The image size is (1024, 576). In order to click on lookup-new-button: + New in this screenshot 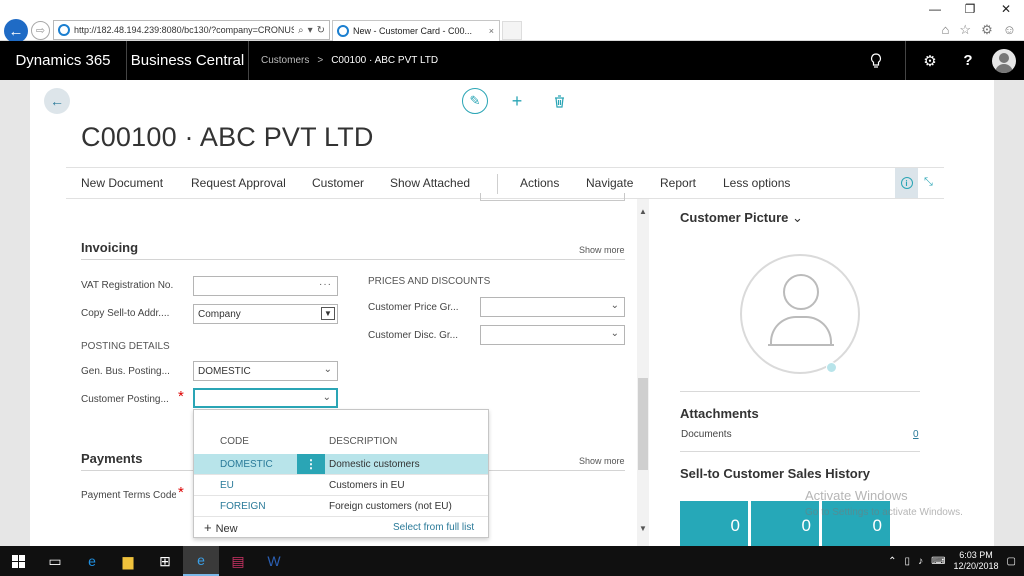, I will do `click(221, 527)`.